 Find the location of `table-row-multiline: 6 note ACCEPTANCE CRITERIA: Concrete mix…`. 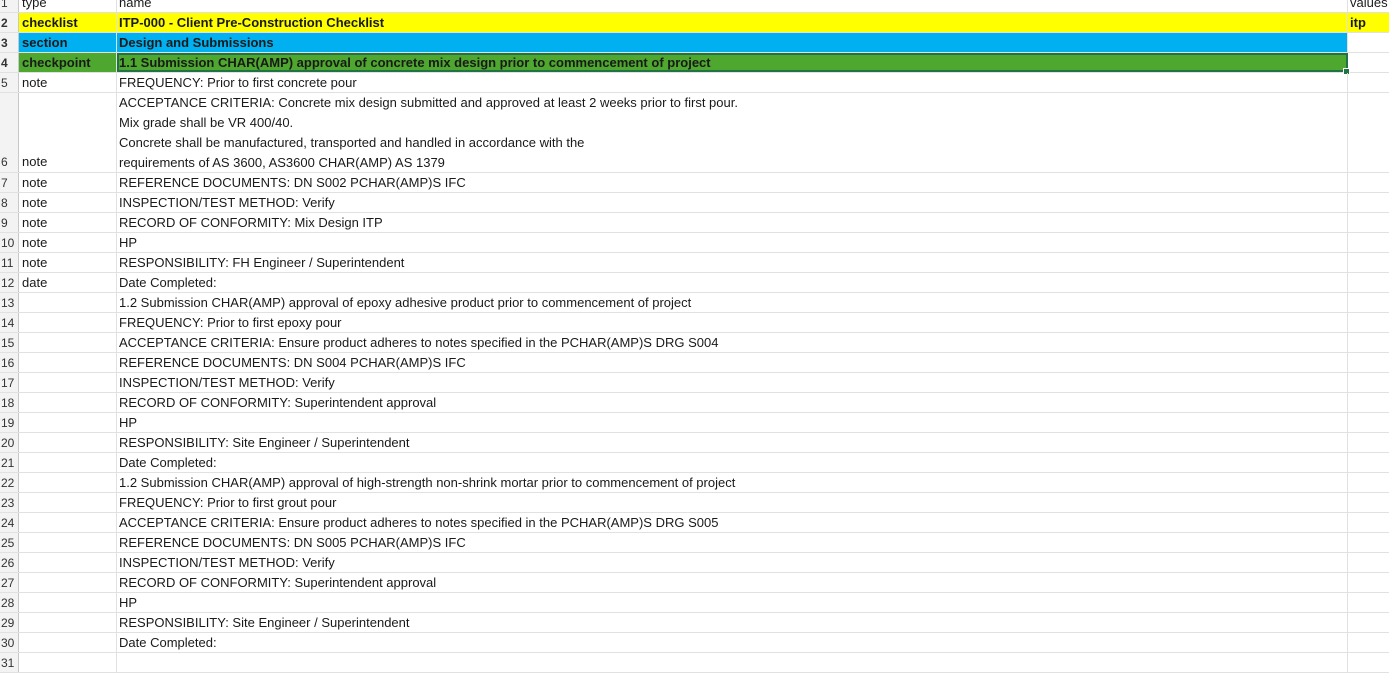

table-row-multiline: 6 note ACCEPTANCE CRITERIA: Concrete mix… is located at coordinates (694, 133).